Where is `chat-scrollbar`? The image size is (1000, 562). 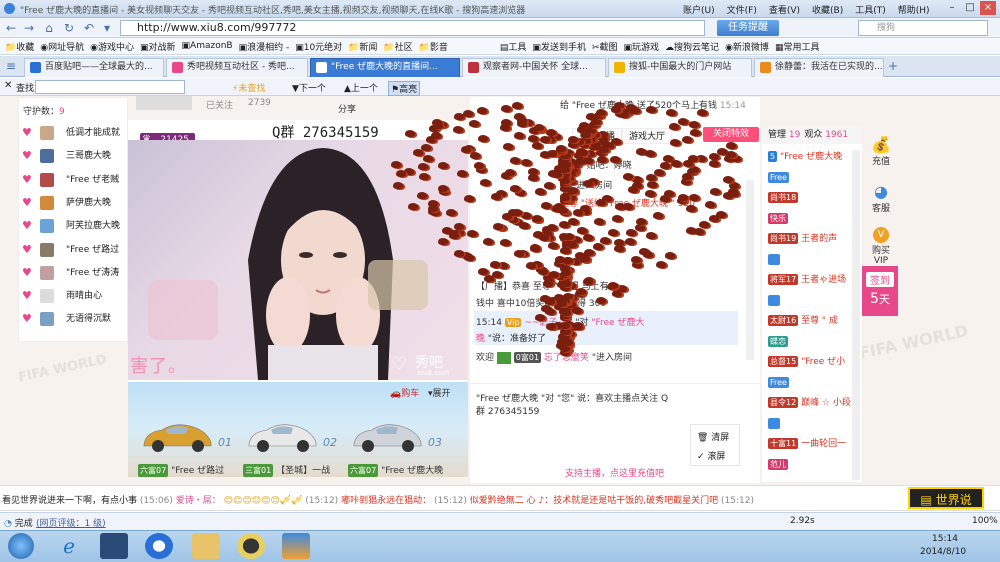 chat-scrollbar is located at coordinates (750, 270).